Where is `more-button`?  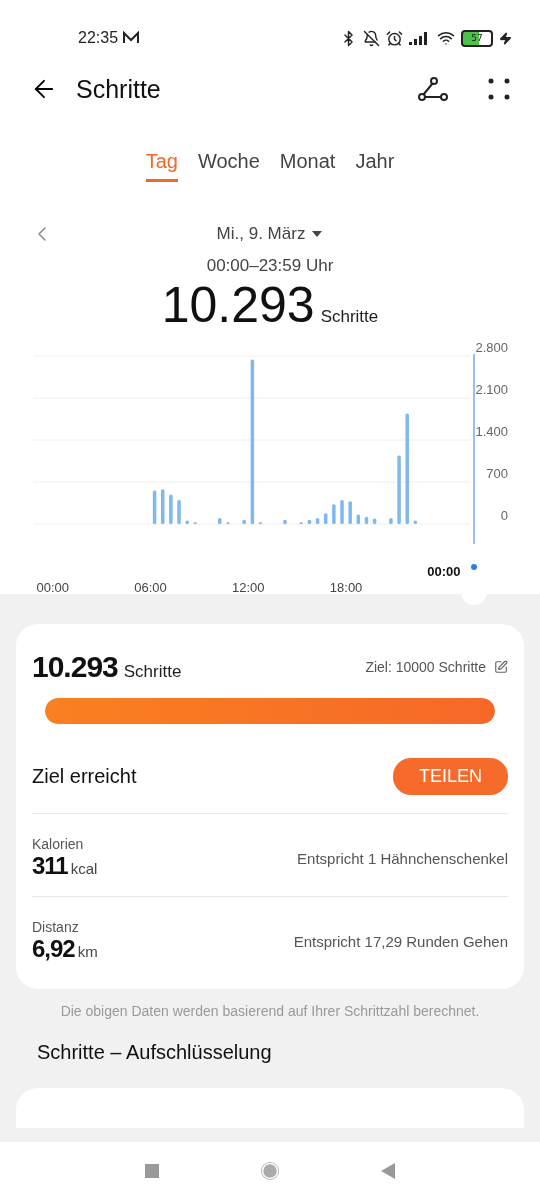 more-button is located at coordinates (499, 89).